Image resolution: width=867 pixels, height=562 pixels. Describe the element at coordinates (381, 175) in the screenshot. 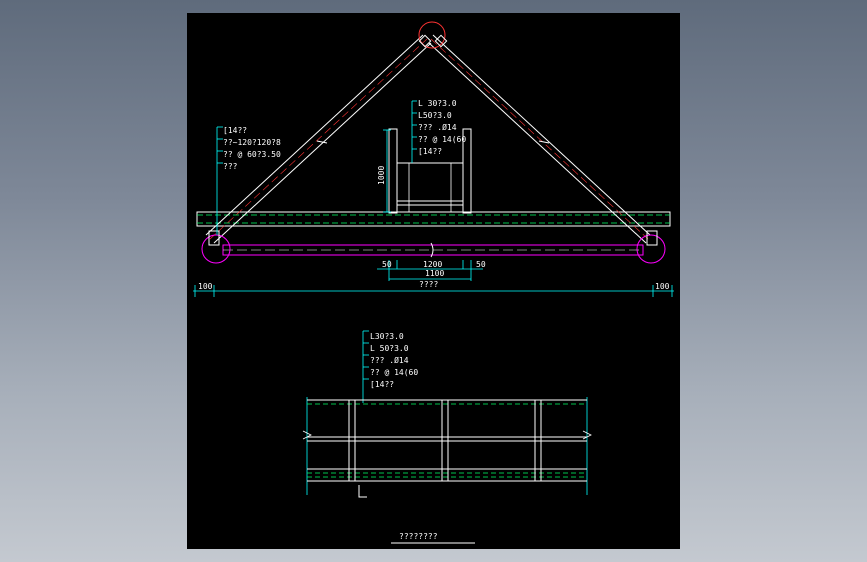

I see `height-dim-label: 1000` at that location.